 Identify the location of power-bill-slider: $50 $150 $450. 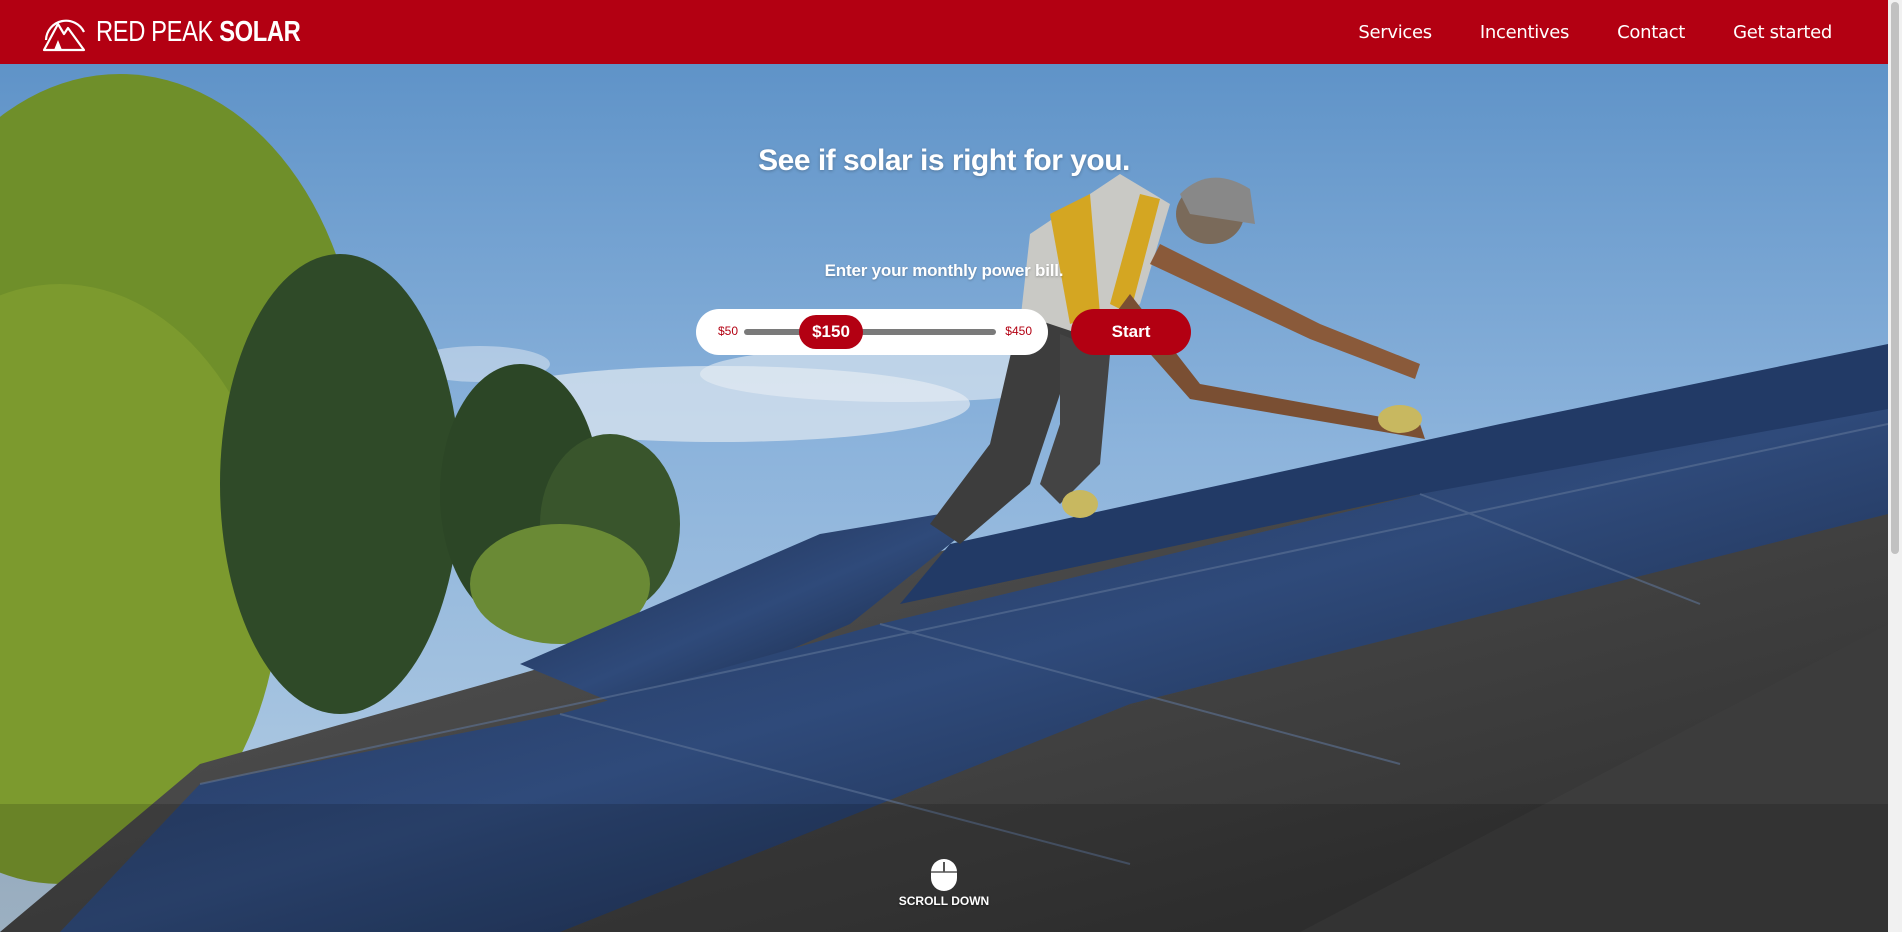
(872, 332).